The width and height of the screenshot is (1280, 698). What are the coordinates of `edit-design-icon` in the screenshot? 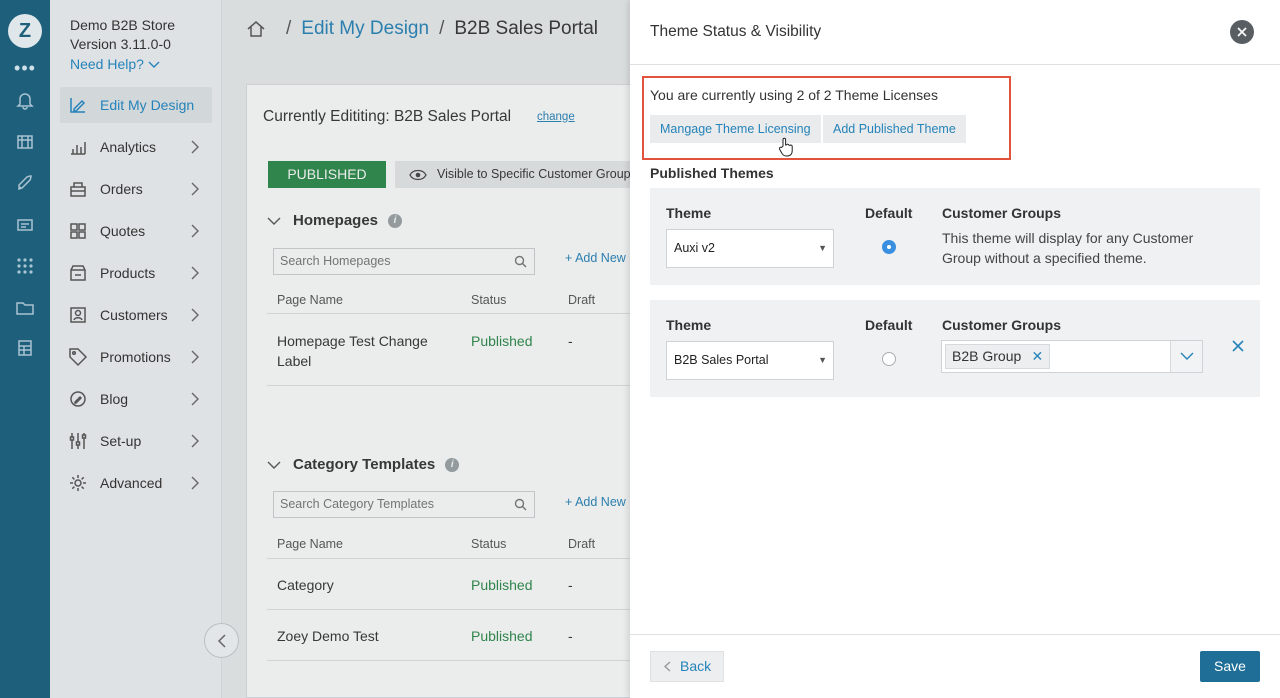 It's located at (78, 105).